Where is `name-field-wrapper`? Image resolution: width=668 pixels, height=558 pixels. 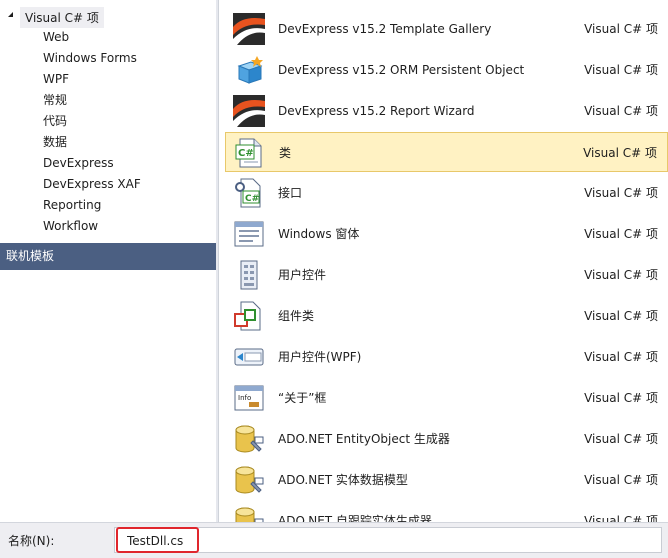 name-field-wrapper is located at coordinates (388, 540).